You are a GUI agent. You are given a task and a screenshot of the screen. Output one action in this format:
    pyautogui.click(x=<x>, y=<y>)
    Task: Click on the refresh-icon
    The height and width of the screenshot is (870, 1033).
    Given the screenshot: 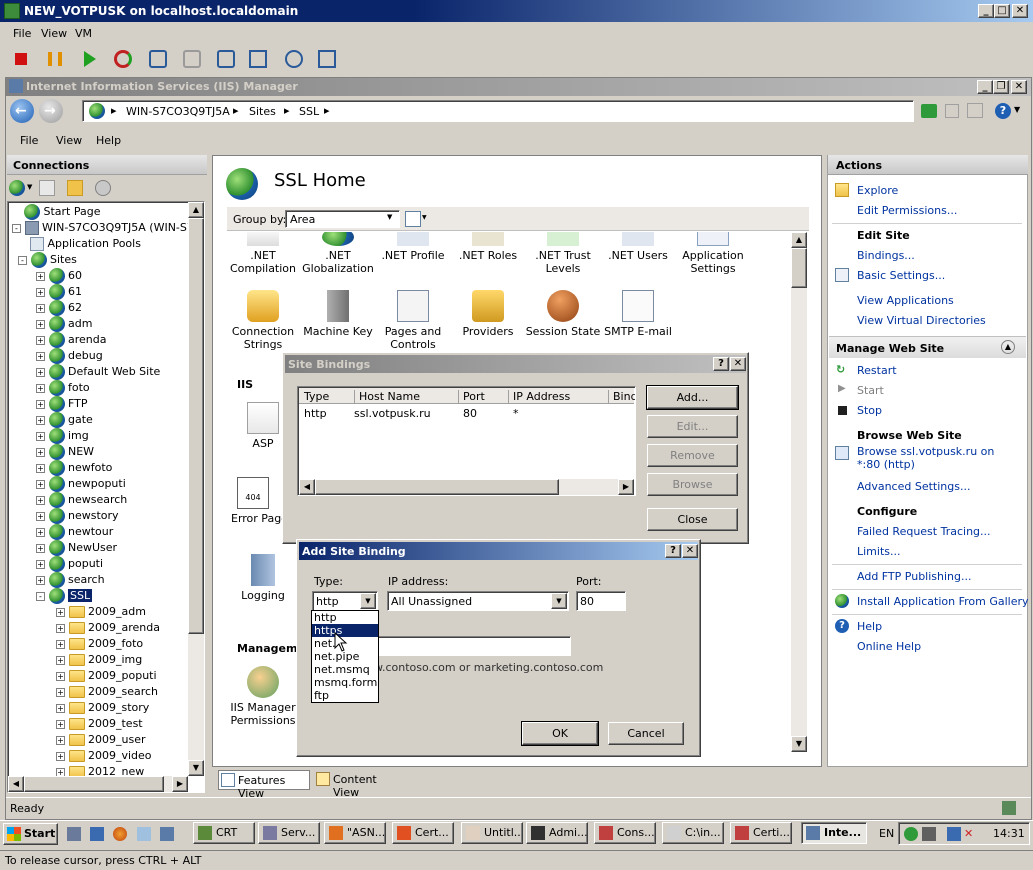 What is the action you would take?
    pyautogui.click(x=929, y=111)
    